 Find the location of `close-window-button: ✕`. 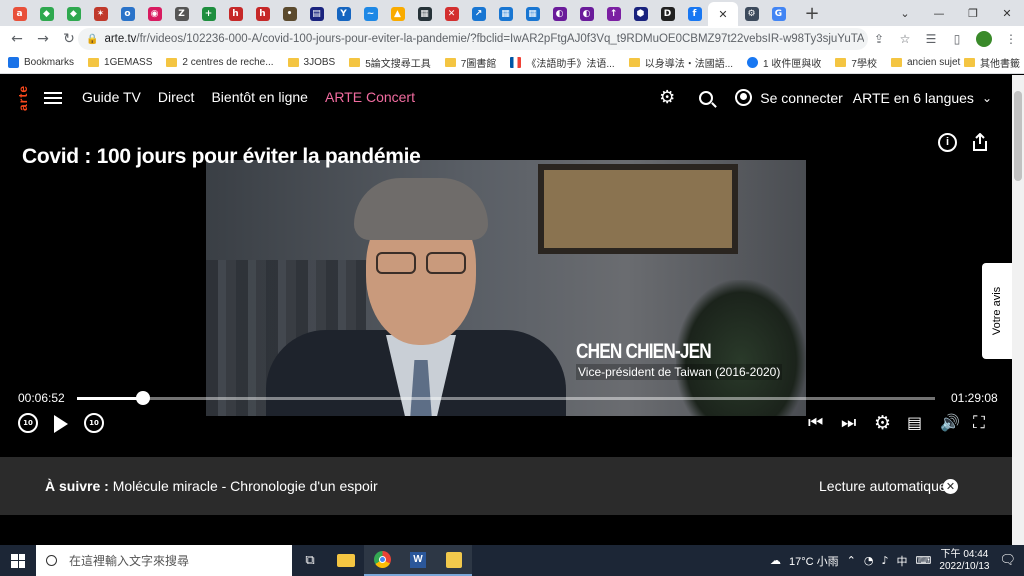

close-window-button: ✕ is located at coordinates (1007, 13).